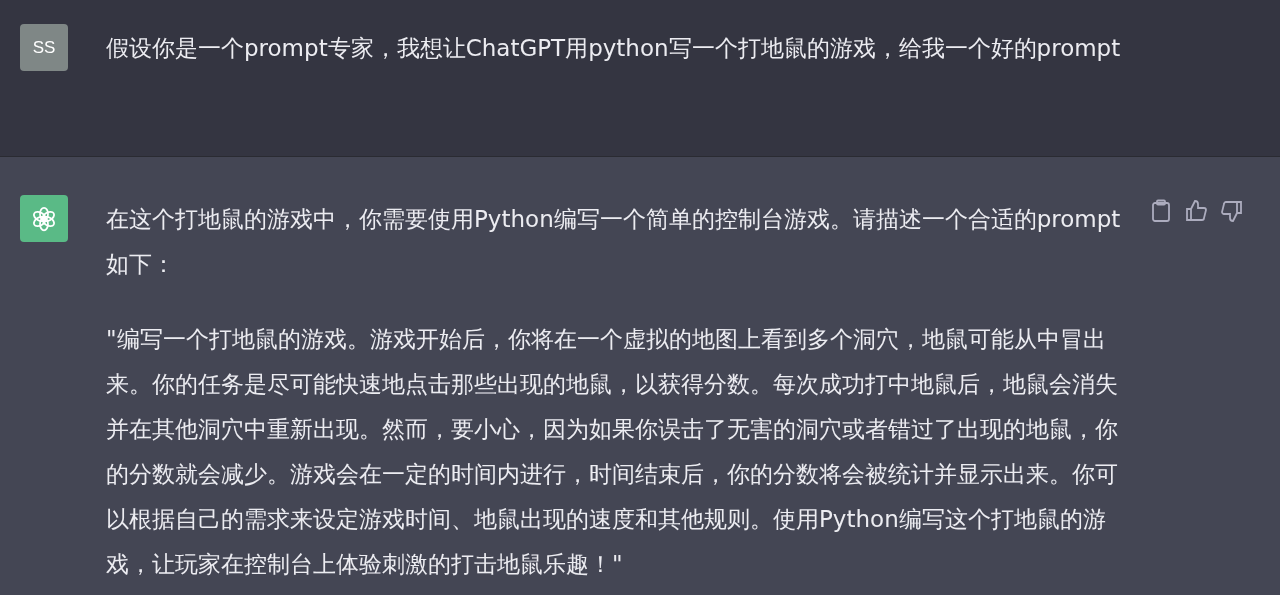 The image size is (1280, 595). Describe the element at coordinates (1232, 211) in the screenshot. I see `thumbs-down-icon` at that location.